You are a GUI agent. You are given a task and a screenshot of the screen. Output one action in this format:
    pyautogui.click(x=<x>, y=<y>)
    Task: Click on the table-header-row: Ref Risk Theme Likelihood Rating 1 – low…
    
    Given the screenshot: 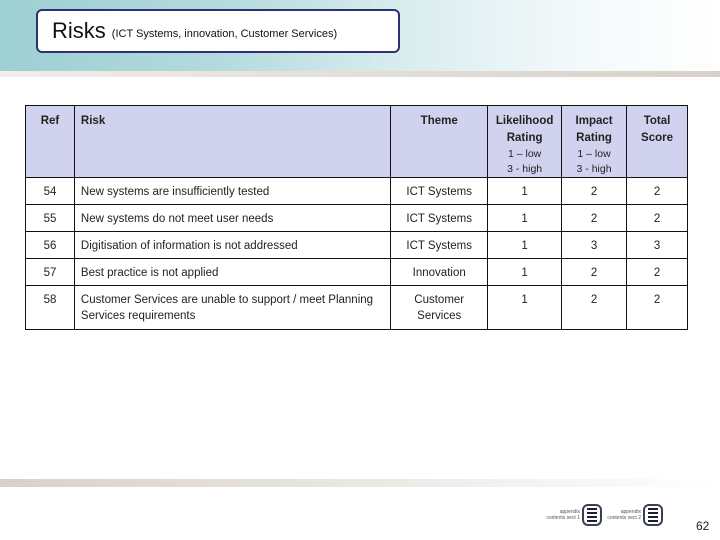 What is the action you would take?
    pyautogui.click(x=356, y=141)
    